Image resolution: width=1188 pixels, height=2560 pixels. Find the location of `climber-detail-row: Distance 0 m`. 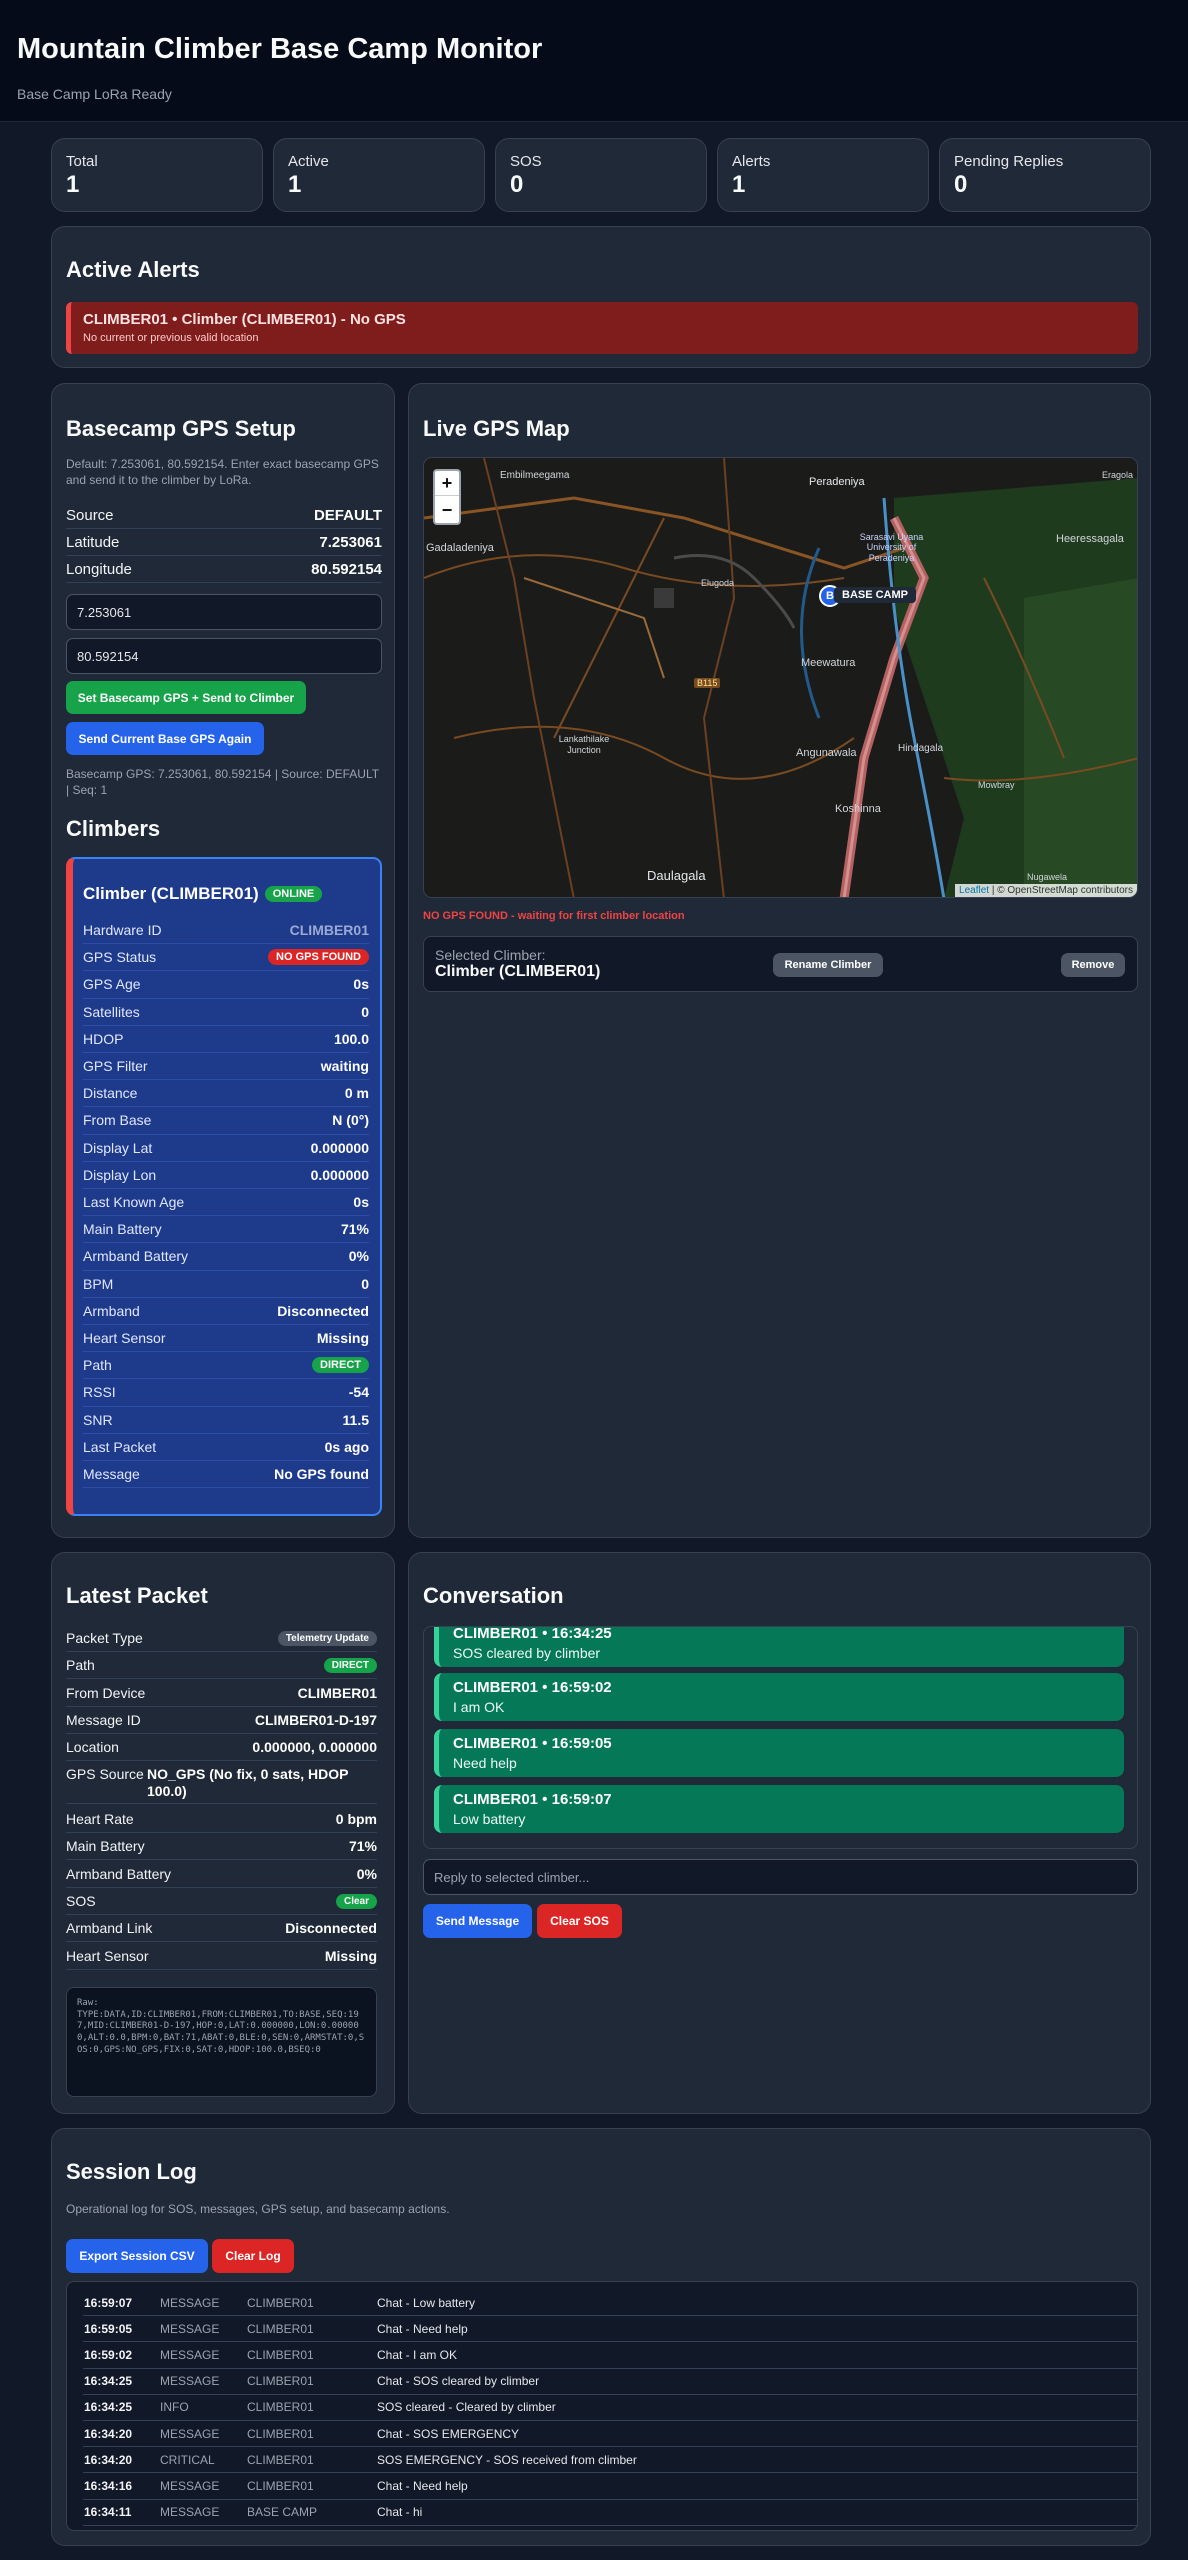

climber-detail-row: Distance 0 m is located at coordinates (226, 1094).